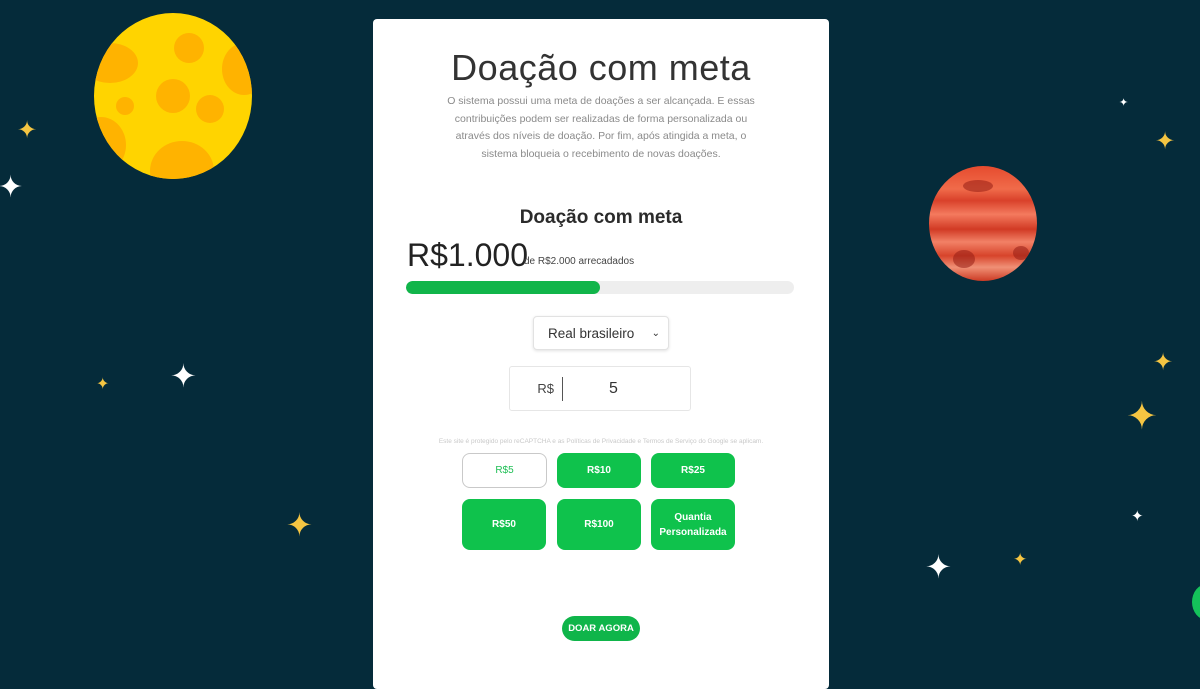 This screenshot has width=1200, height=689. Describe the element at coordinates (599, 524) in the screenshot. I see `amount-button-100: R$100` at that location.